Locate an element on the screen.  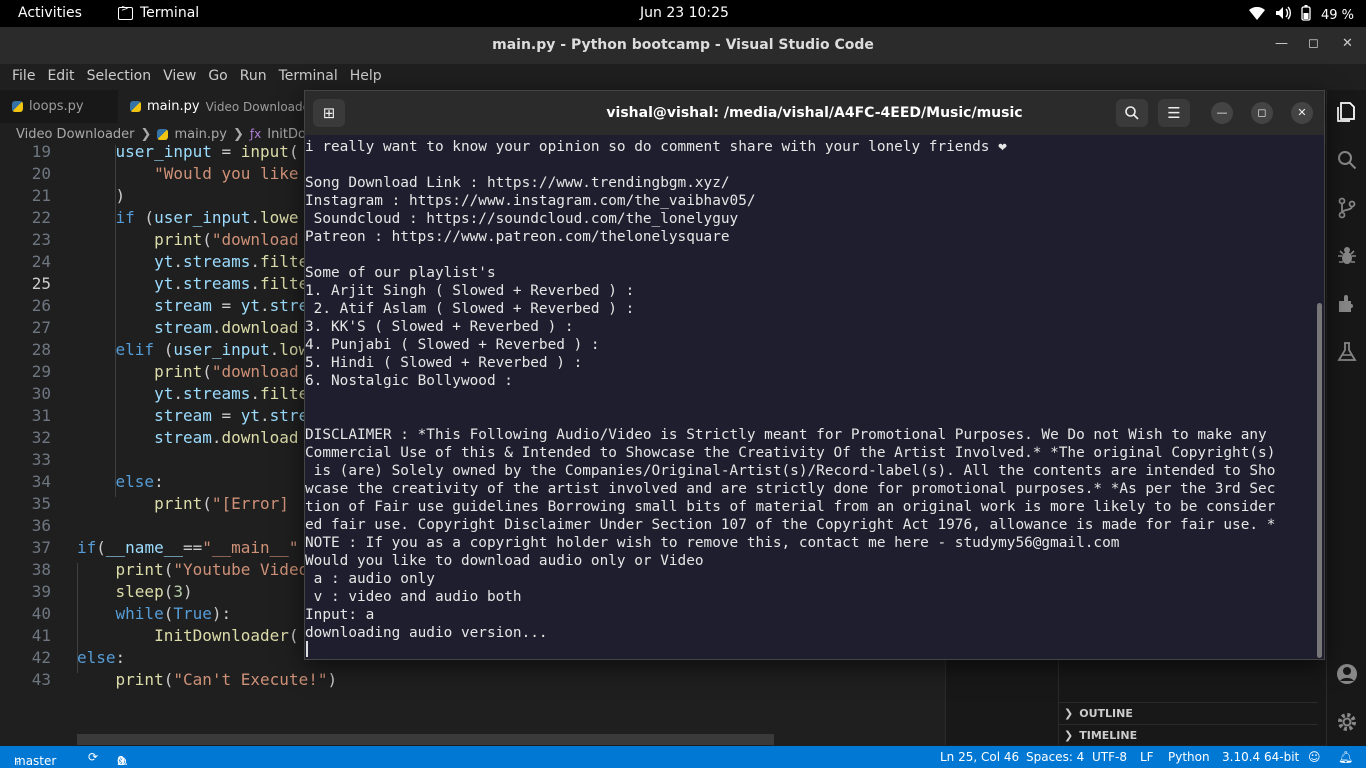
python-interpreter: 3.10.4 64-bit is located at coordinates (1260, 757).